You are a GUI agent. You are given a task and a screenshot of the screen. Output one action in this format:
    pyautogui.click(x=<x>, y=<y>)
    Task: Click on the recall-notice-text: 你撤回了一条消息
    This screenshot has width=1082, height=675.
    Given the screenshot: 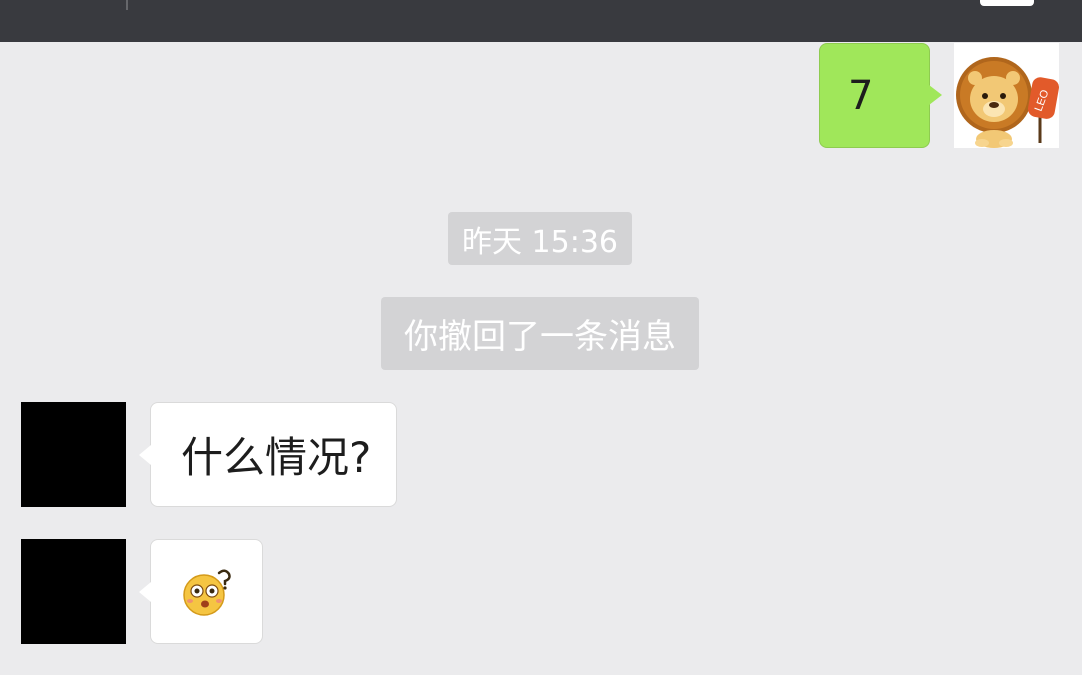 What is the action you would take?
    pyautogui.click(x=540, y=337)
    